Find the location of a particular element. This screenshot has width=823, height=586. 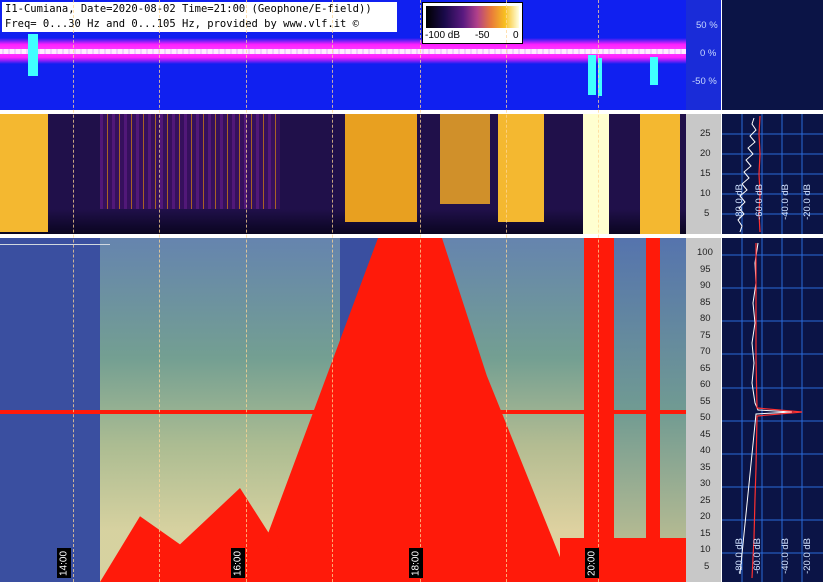

spec30-tick-5: 5 is located at coordinates (707, 213).